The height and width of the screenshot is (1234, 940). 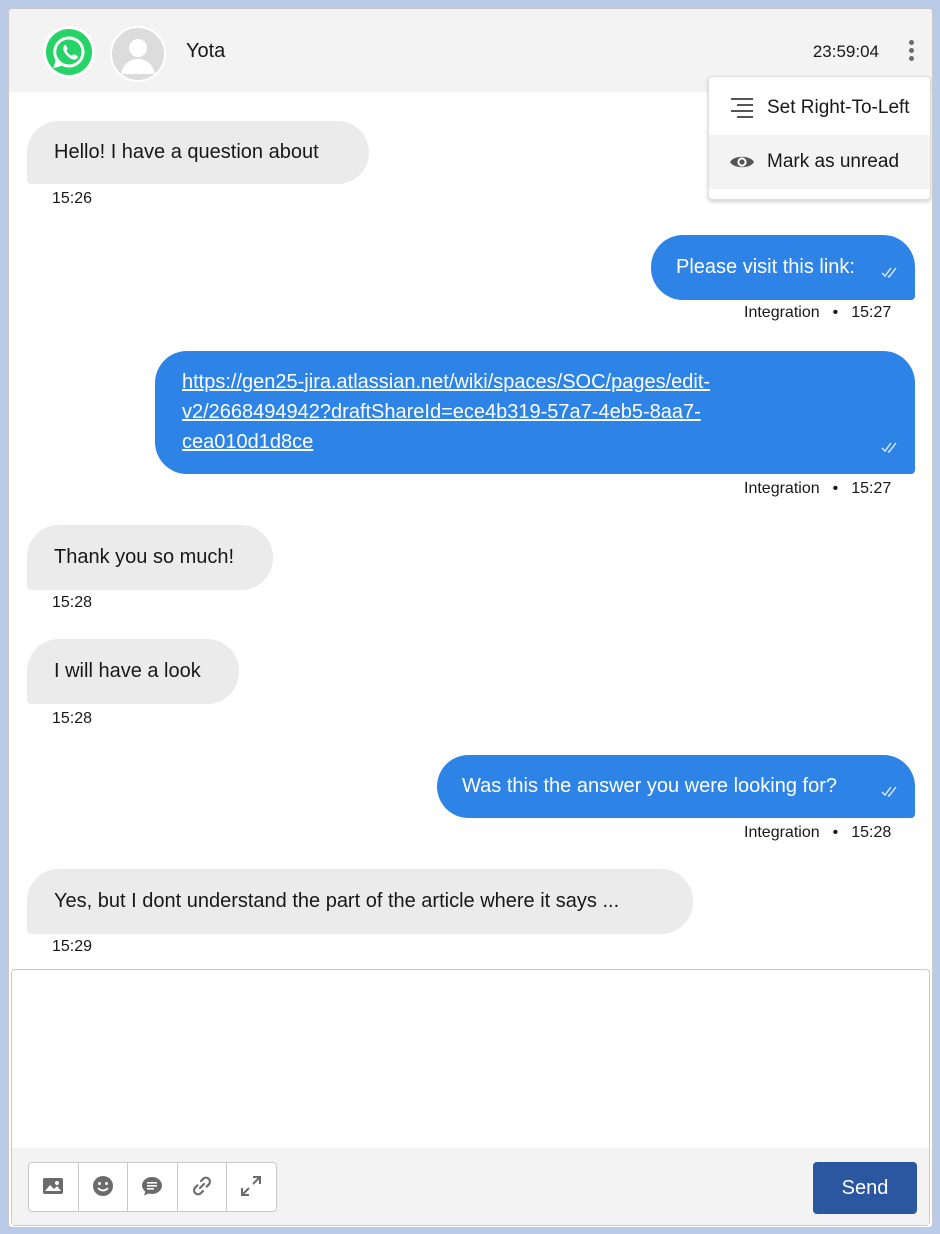 I want to click on insert-link-button, so click(x=203, y=1187).